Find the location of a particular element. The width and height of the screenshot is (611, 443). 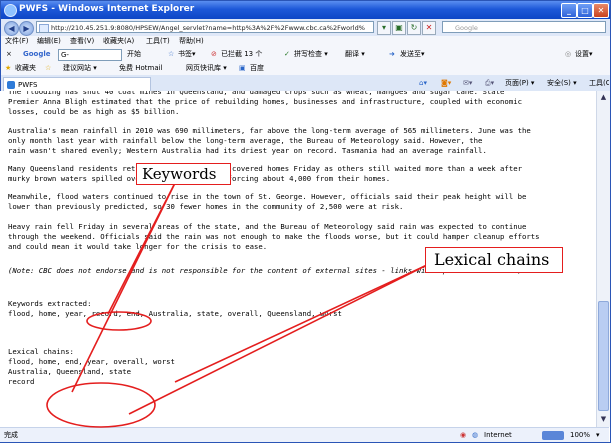

baidu-link: 百度 is located at coordinates (257, 68).